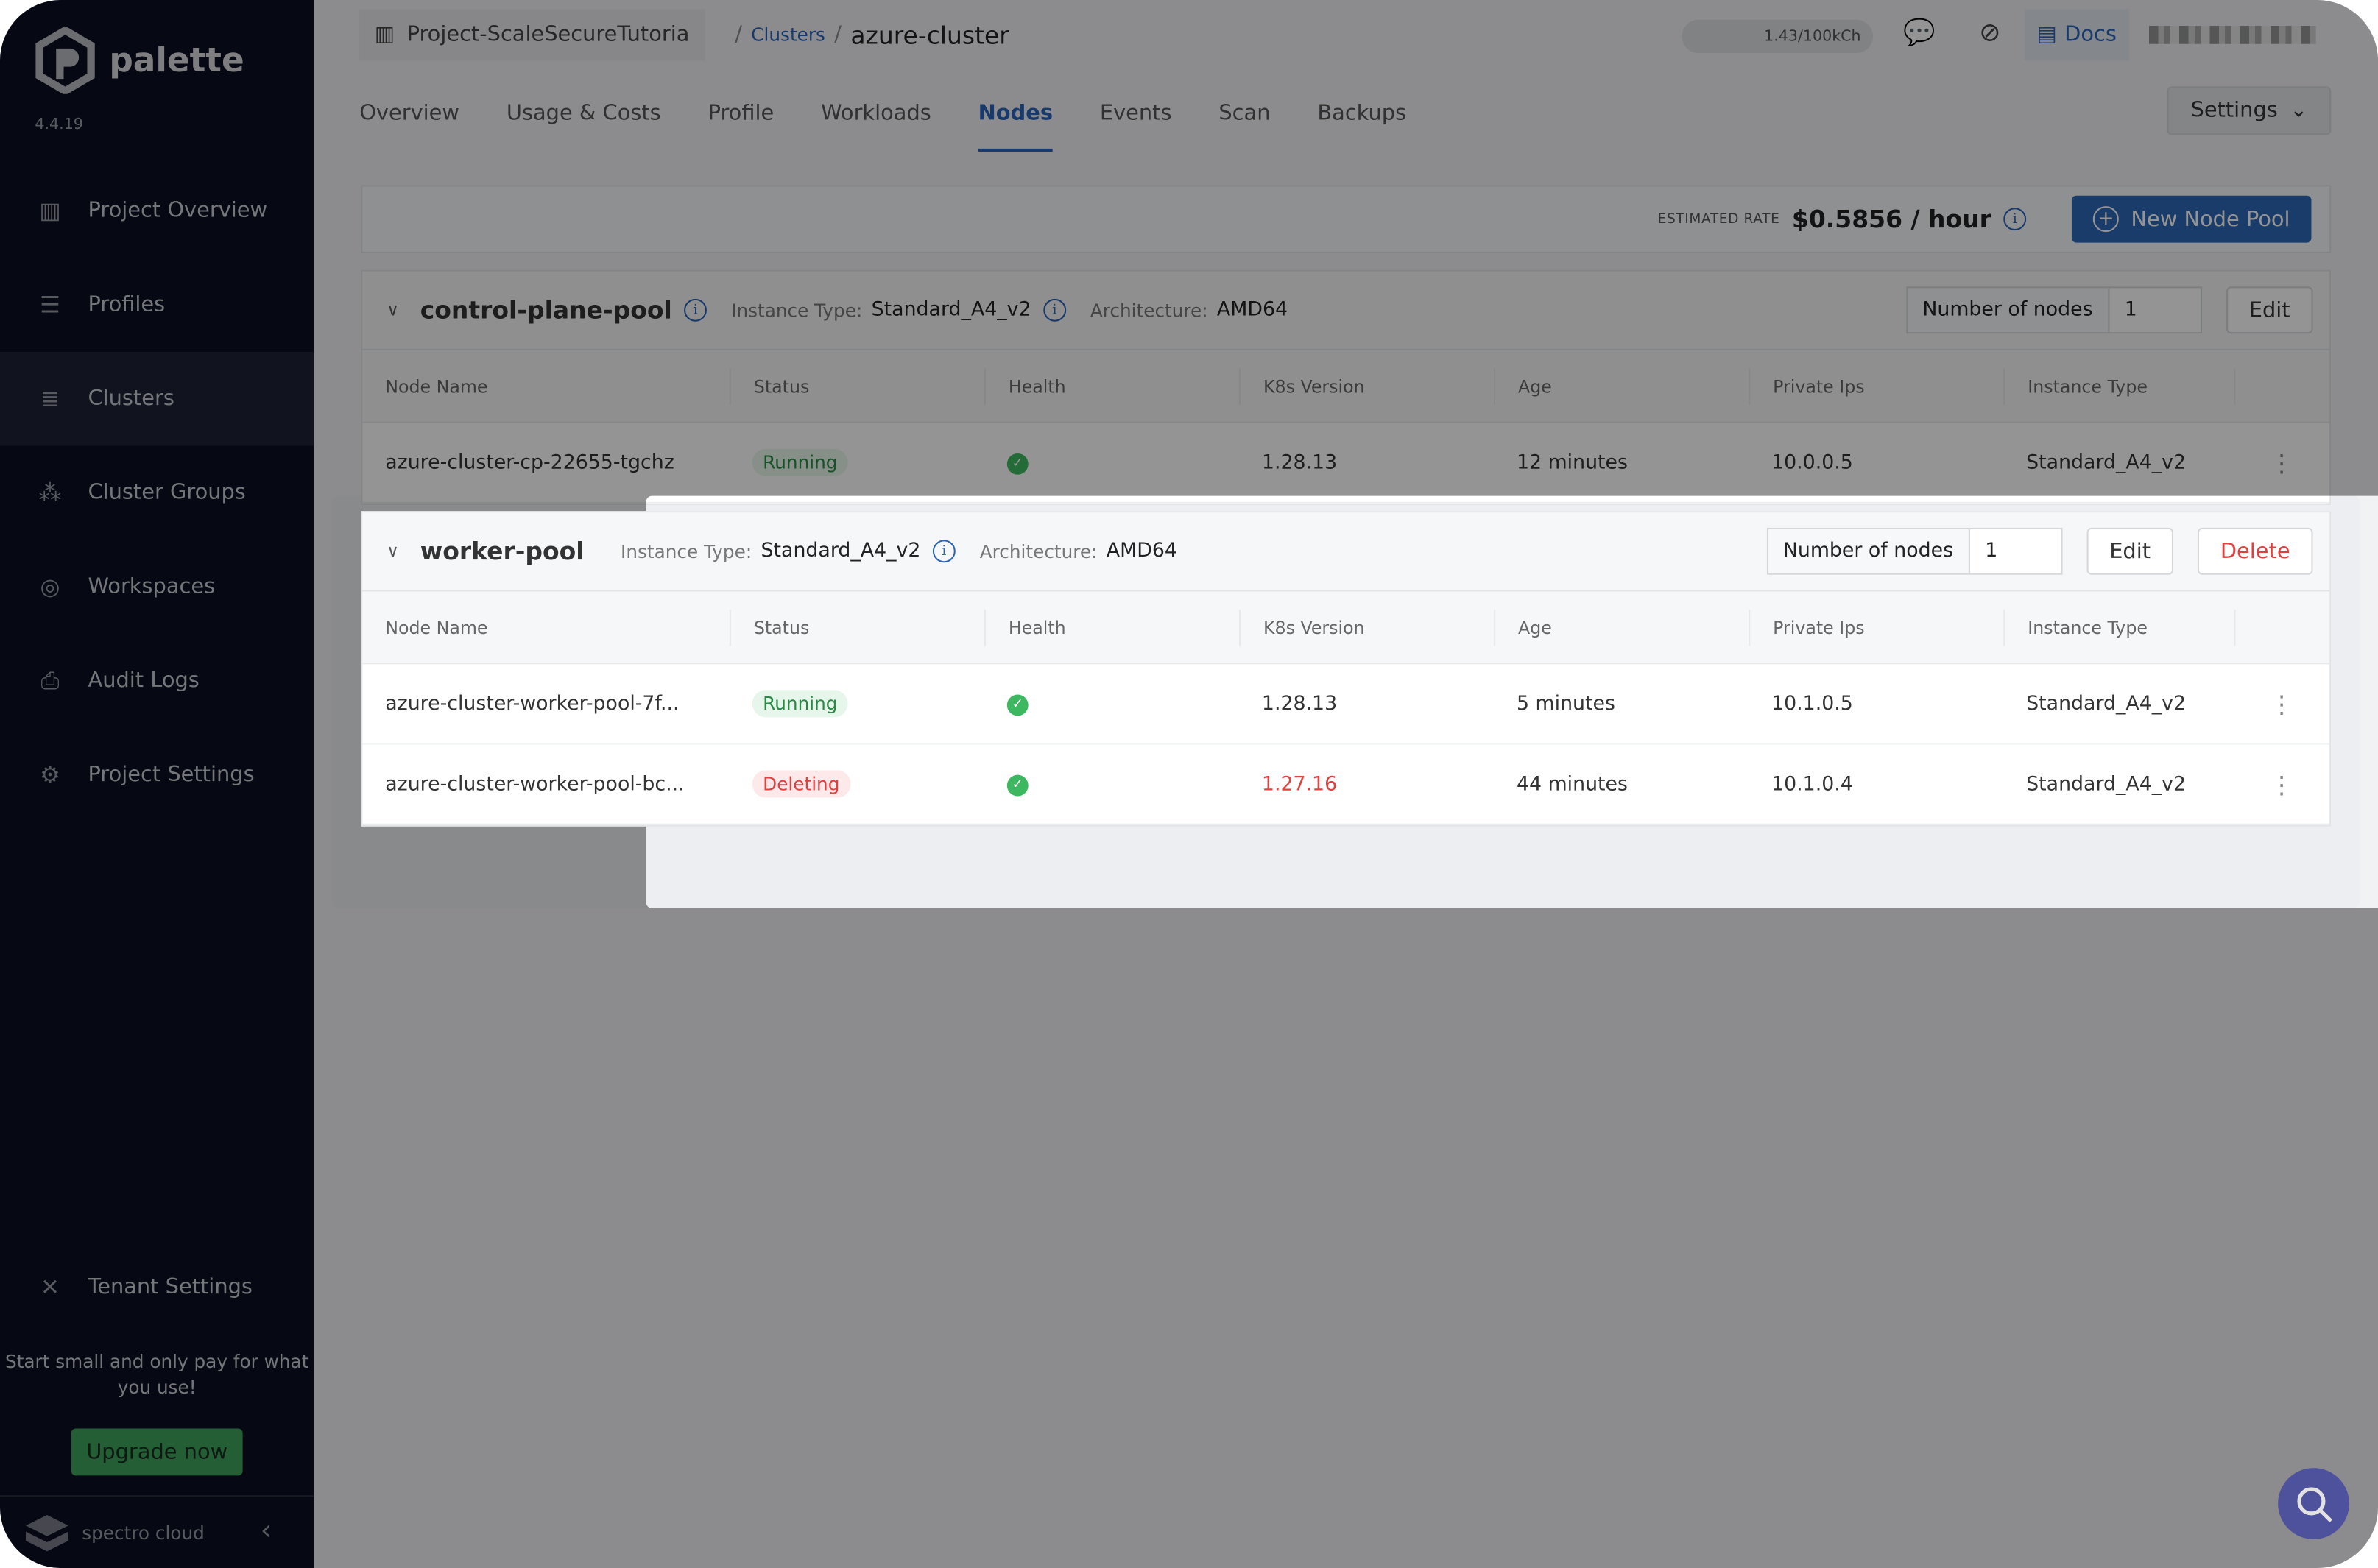  I want to click on age: 44 minutes, so click(1572, 784).